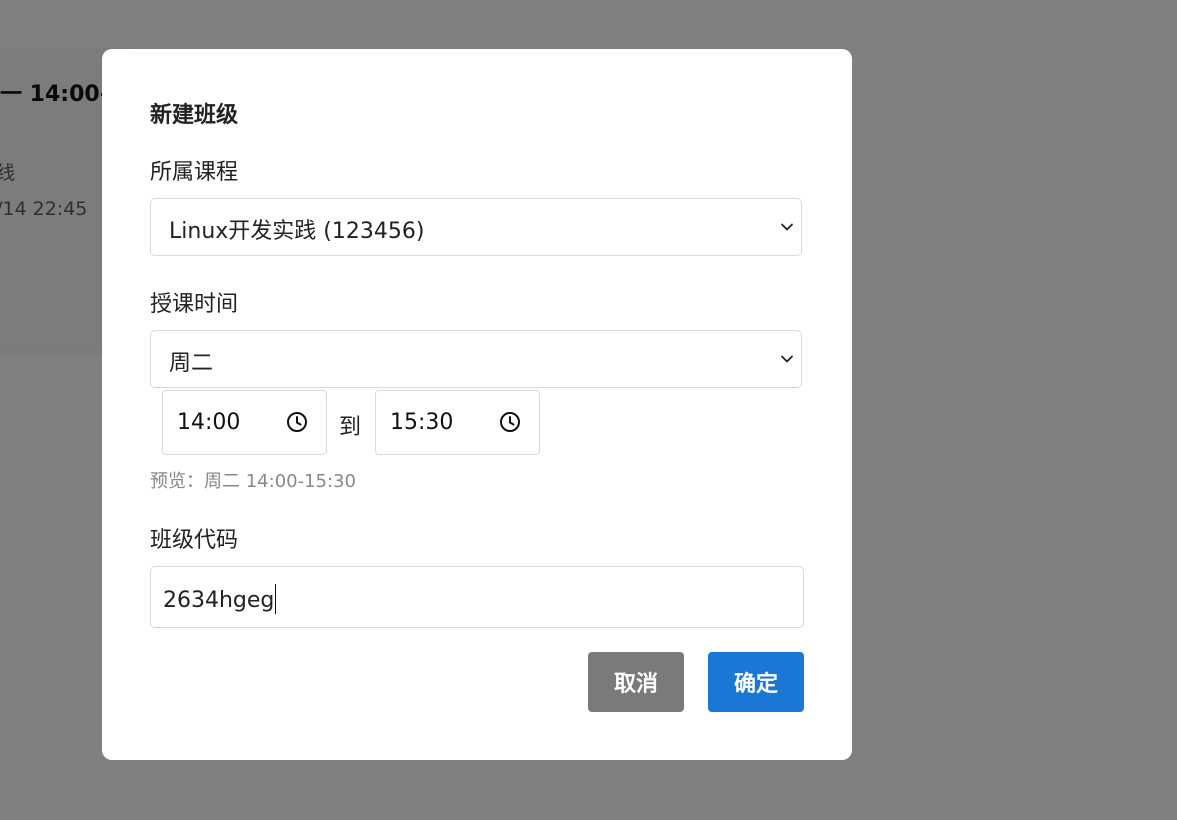  Describe the element at coordinates (756, 682) in the screenshot. I see `confirm-button: 确定` at that location.